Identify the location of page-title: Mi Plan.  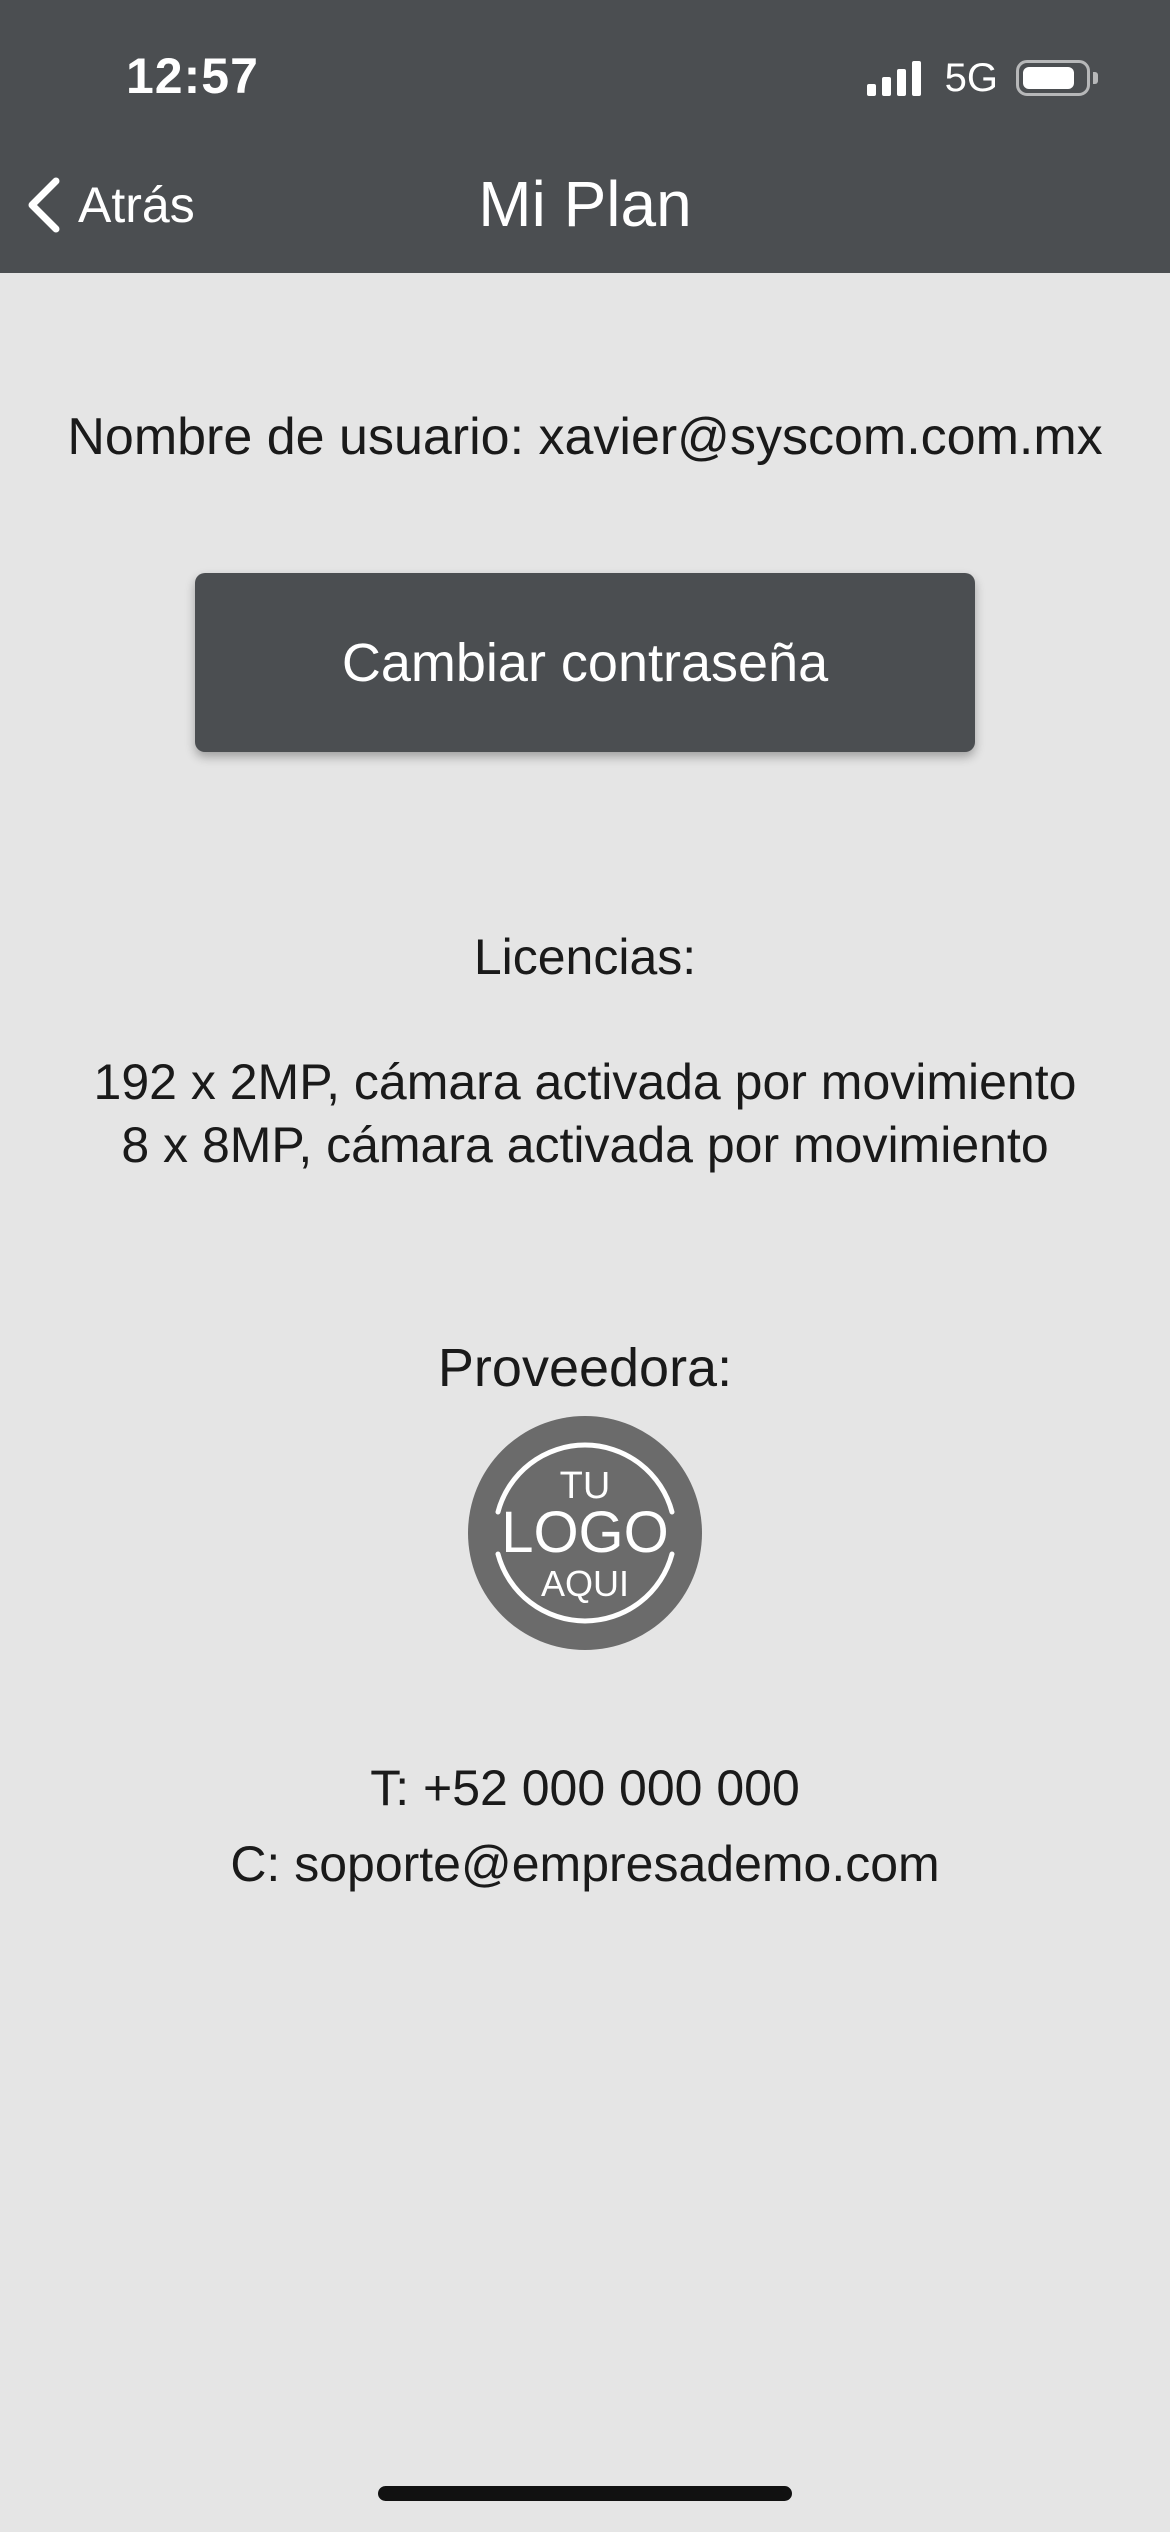
(585, 204).